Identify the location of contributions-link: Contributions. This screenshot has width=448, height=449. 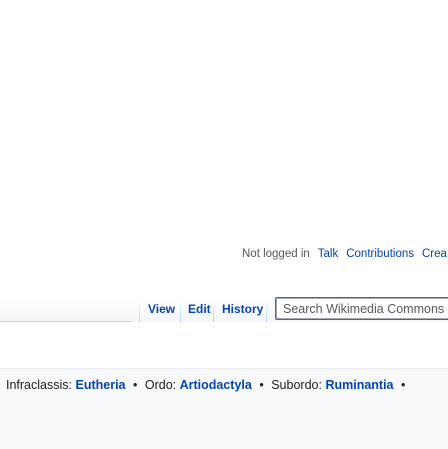
(380, 254).